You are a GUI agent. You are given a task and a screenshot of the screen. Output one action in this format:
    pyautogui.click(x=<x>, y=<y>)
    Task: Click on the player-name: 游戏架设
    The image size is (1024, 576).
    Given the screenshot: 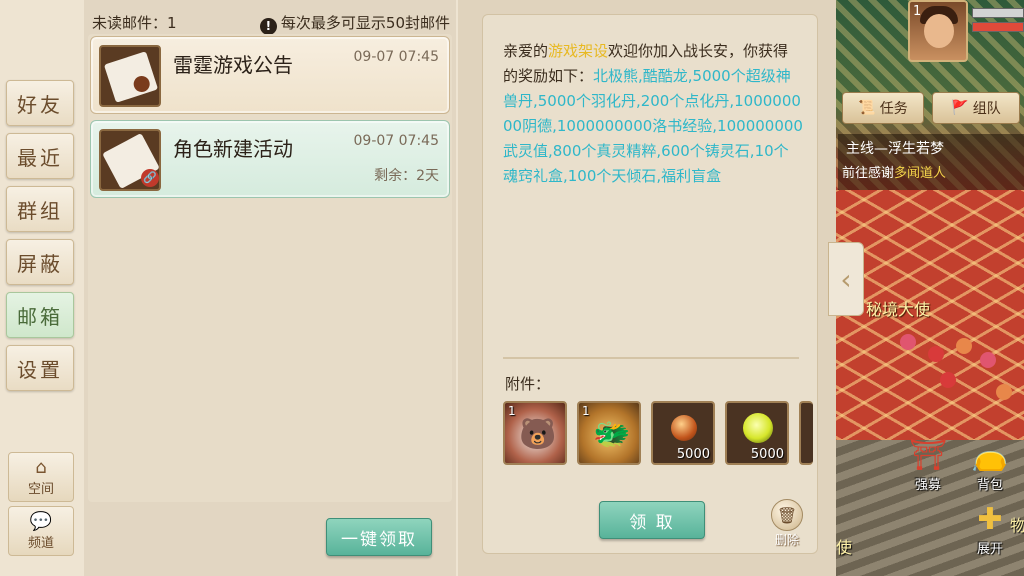 What is the action you would take?
    pyautogui.click(x=578, y=51)
    